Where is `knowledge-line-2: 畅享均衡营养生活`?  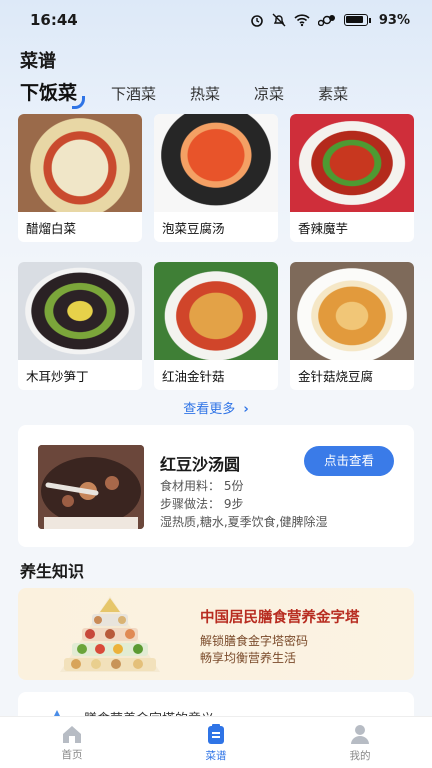 knowledge-line-2: 畅享均衡营养生活 is located at coordinates (248, 658).